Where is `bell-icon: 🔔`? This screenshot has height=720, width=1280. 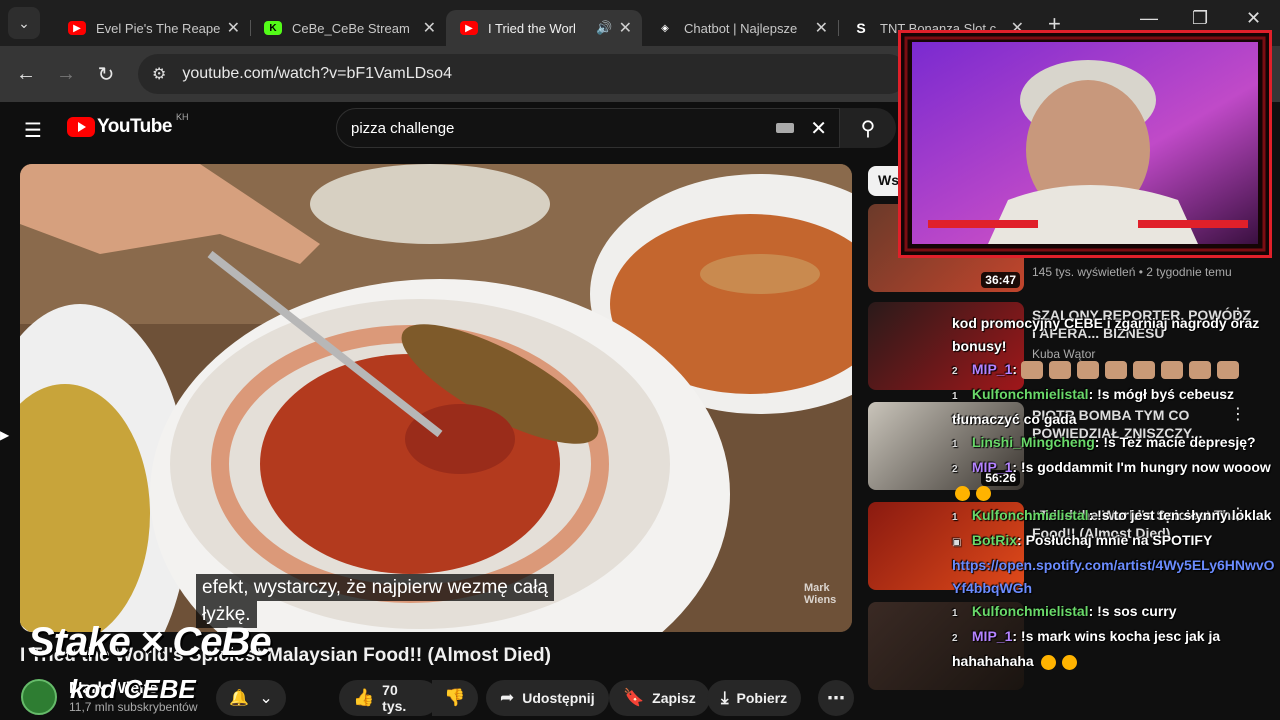
bell-icon: 🔔 is located at coordinates (239, 698).